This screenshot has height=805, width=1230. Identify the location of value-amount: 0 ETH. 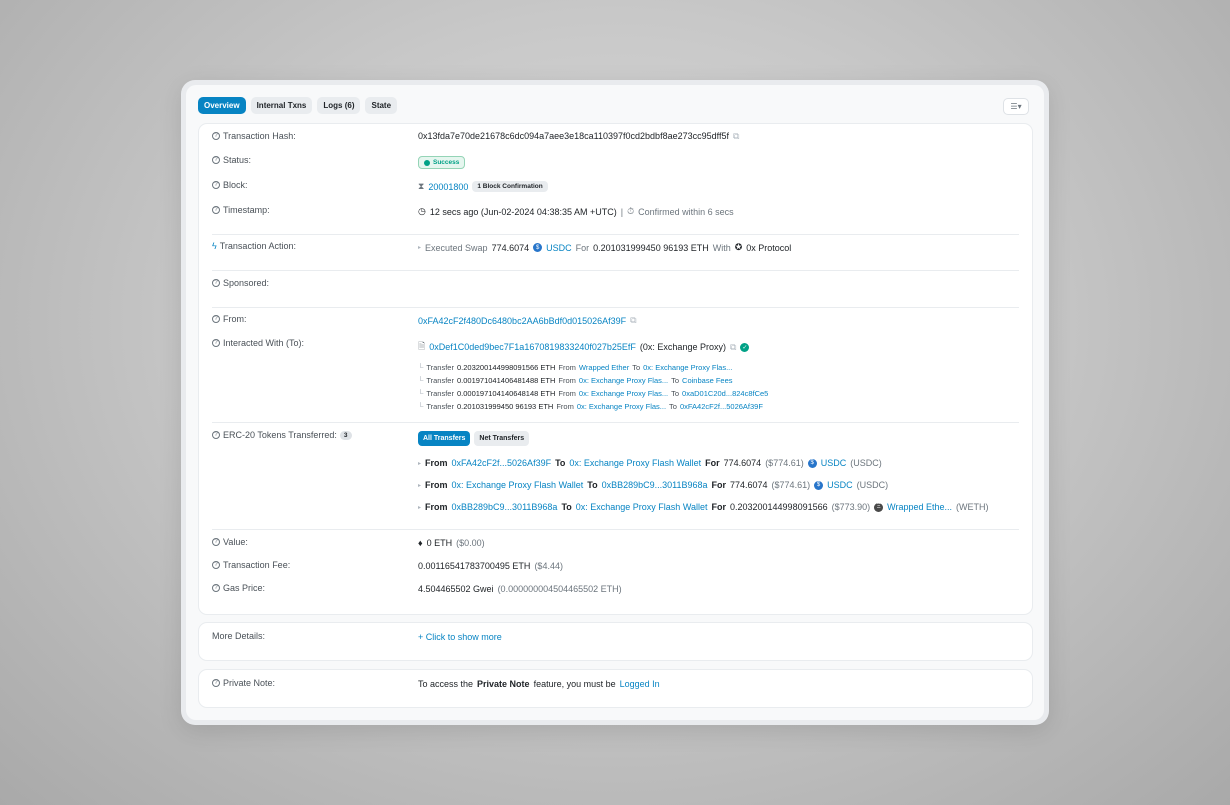
(439, 543).